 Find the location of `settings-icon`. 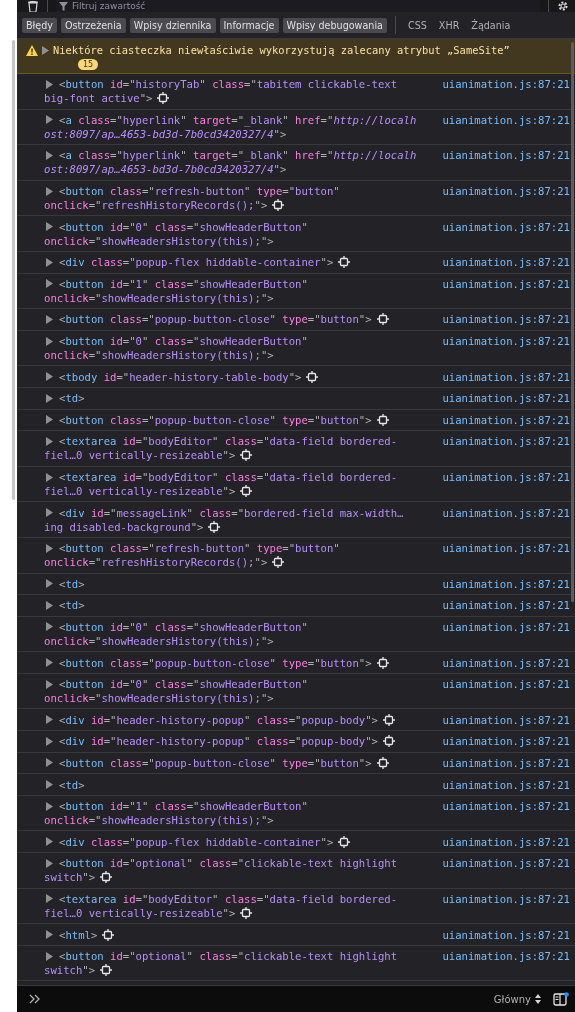

settings-icon is located at coordinates (563, 6).